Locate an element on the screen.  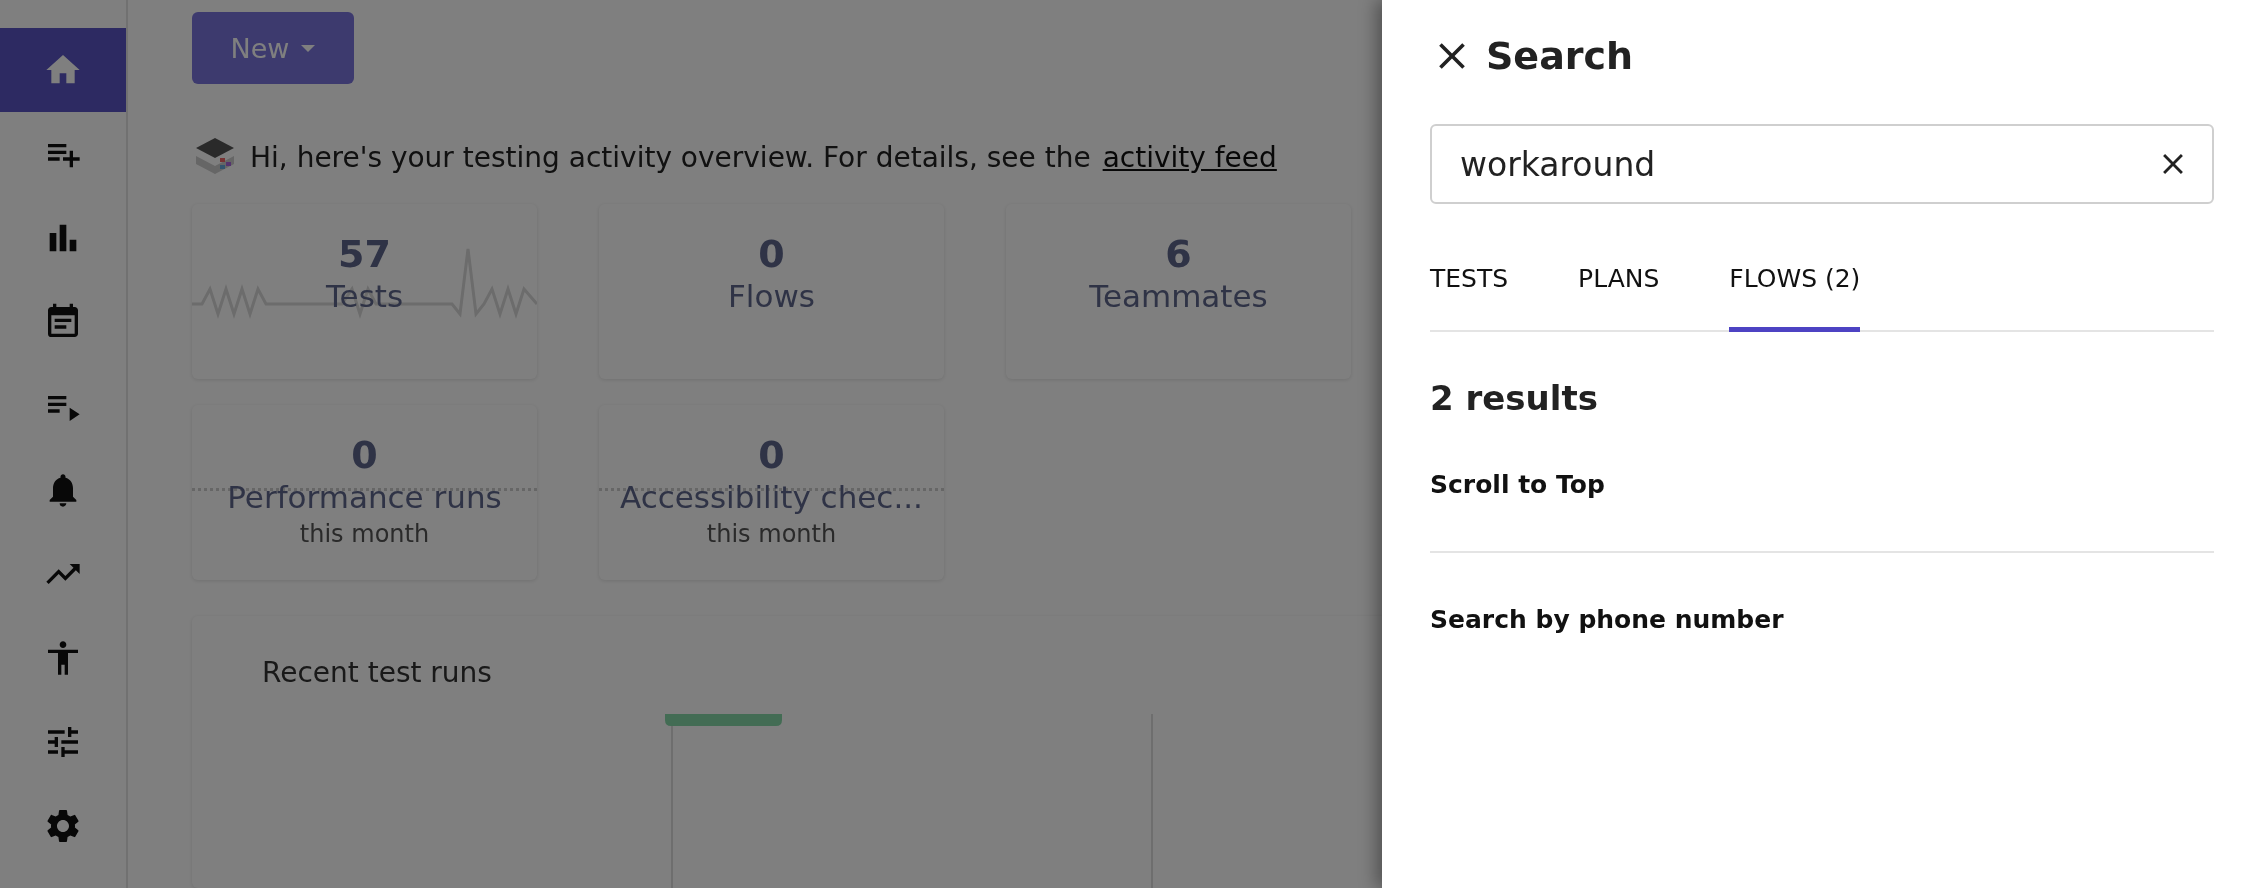
card-title: Recent test runs is located at coordinates (377, 672).